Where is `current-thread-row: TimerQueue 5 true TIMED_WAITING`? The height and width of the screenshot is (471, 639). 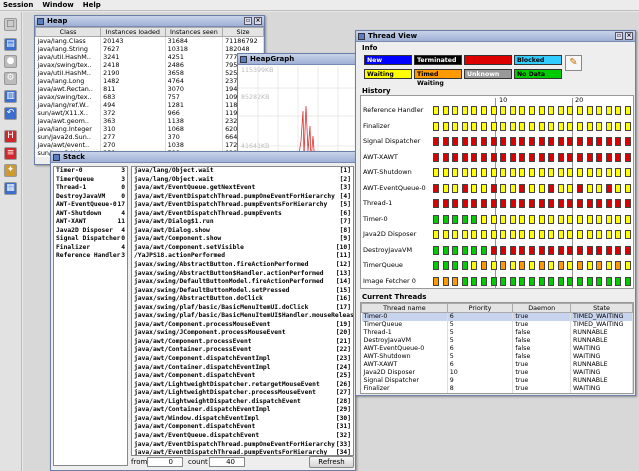
current-thread-row: TimerQueue 5 true TIMED_WAITING is located at coordinates (497, 325).